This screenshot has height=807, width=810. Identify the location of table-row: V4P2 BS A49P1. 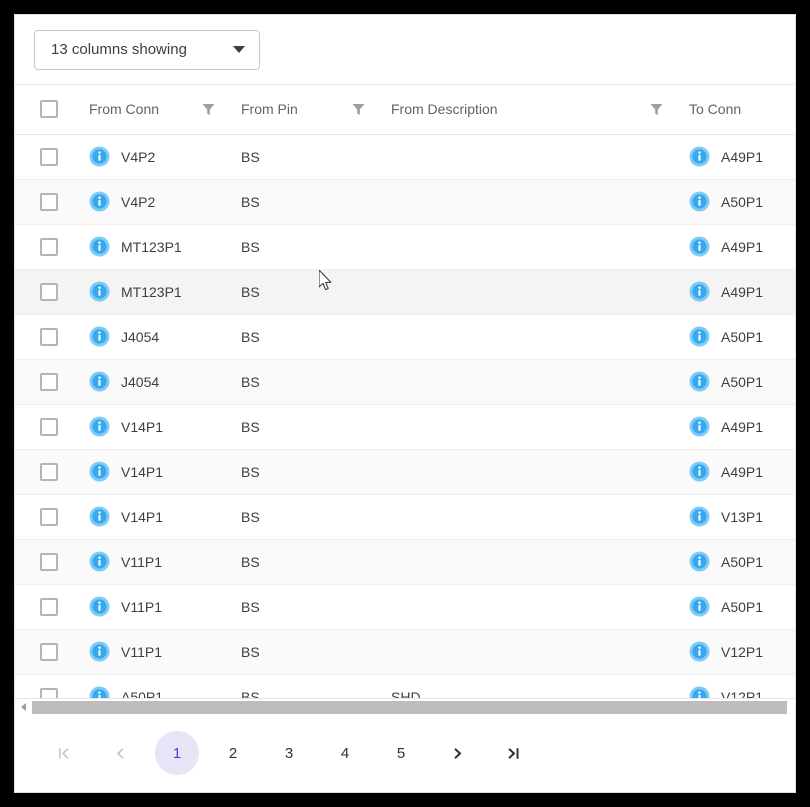
(405, 157).